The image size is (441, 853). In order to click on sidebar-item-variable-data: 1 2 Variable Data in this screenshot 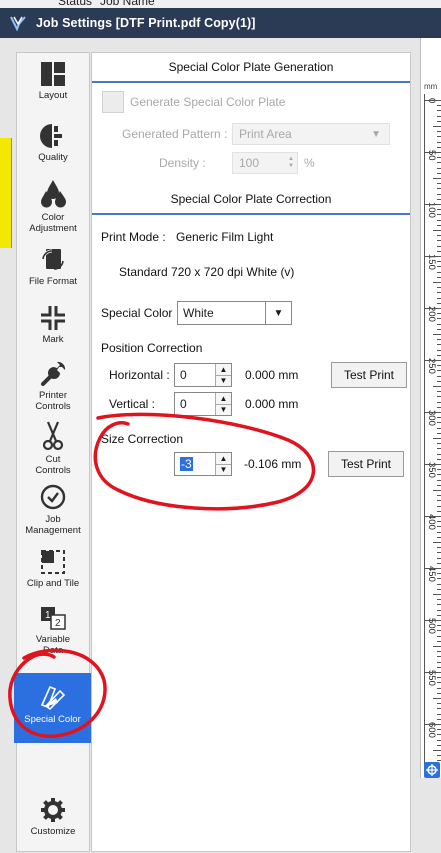, I will do `click(53, 630)`.